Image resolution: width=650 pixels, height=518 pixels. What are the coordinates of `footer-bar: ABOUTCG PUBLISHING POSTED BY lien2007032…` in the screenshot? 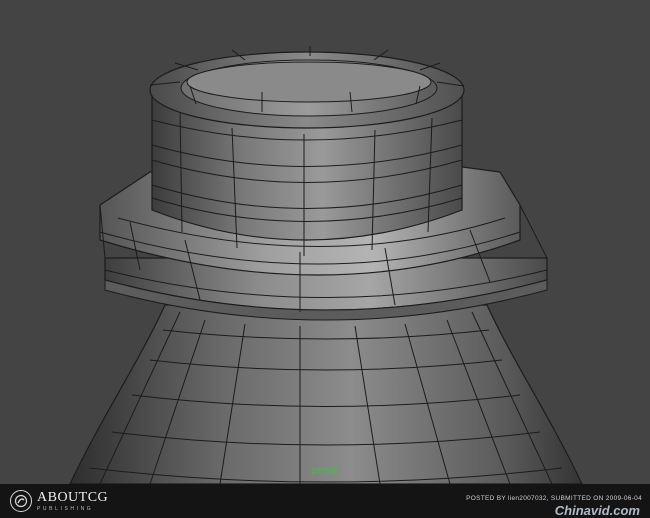 It's located at (325, 501).